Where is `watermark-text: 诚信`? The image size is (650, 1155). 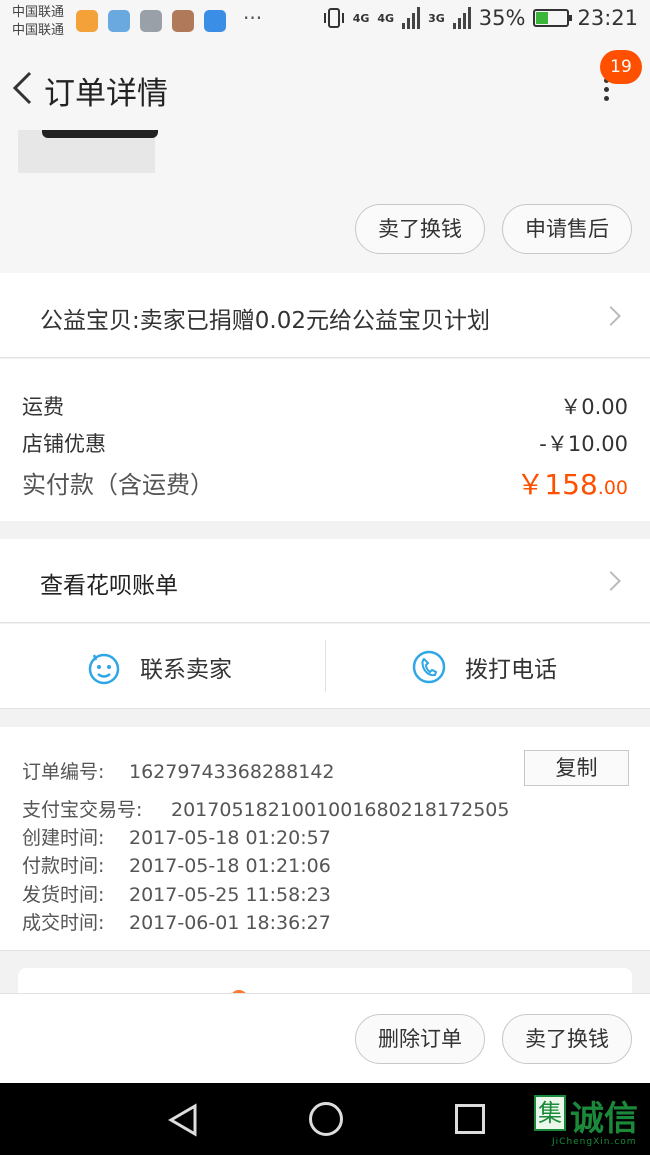 watermark-text: 诚信 is located at coordinates (604, 1119).